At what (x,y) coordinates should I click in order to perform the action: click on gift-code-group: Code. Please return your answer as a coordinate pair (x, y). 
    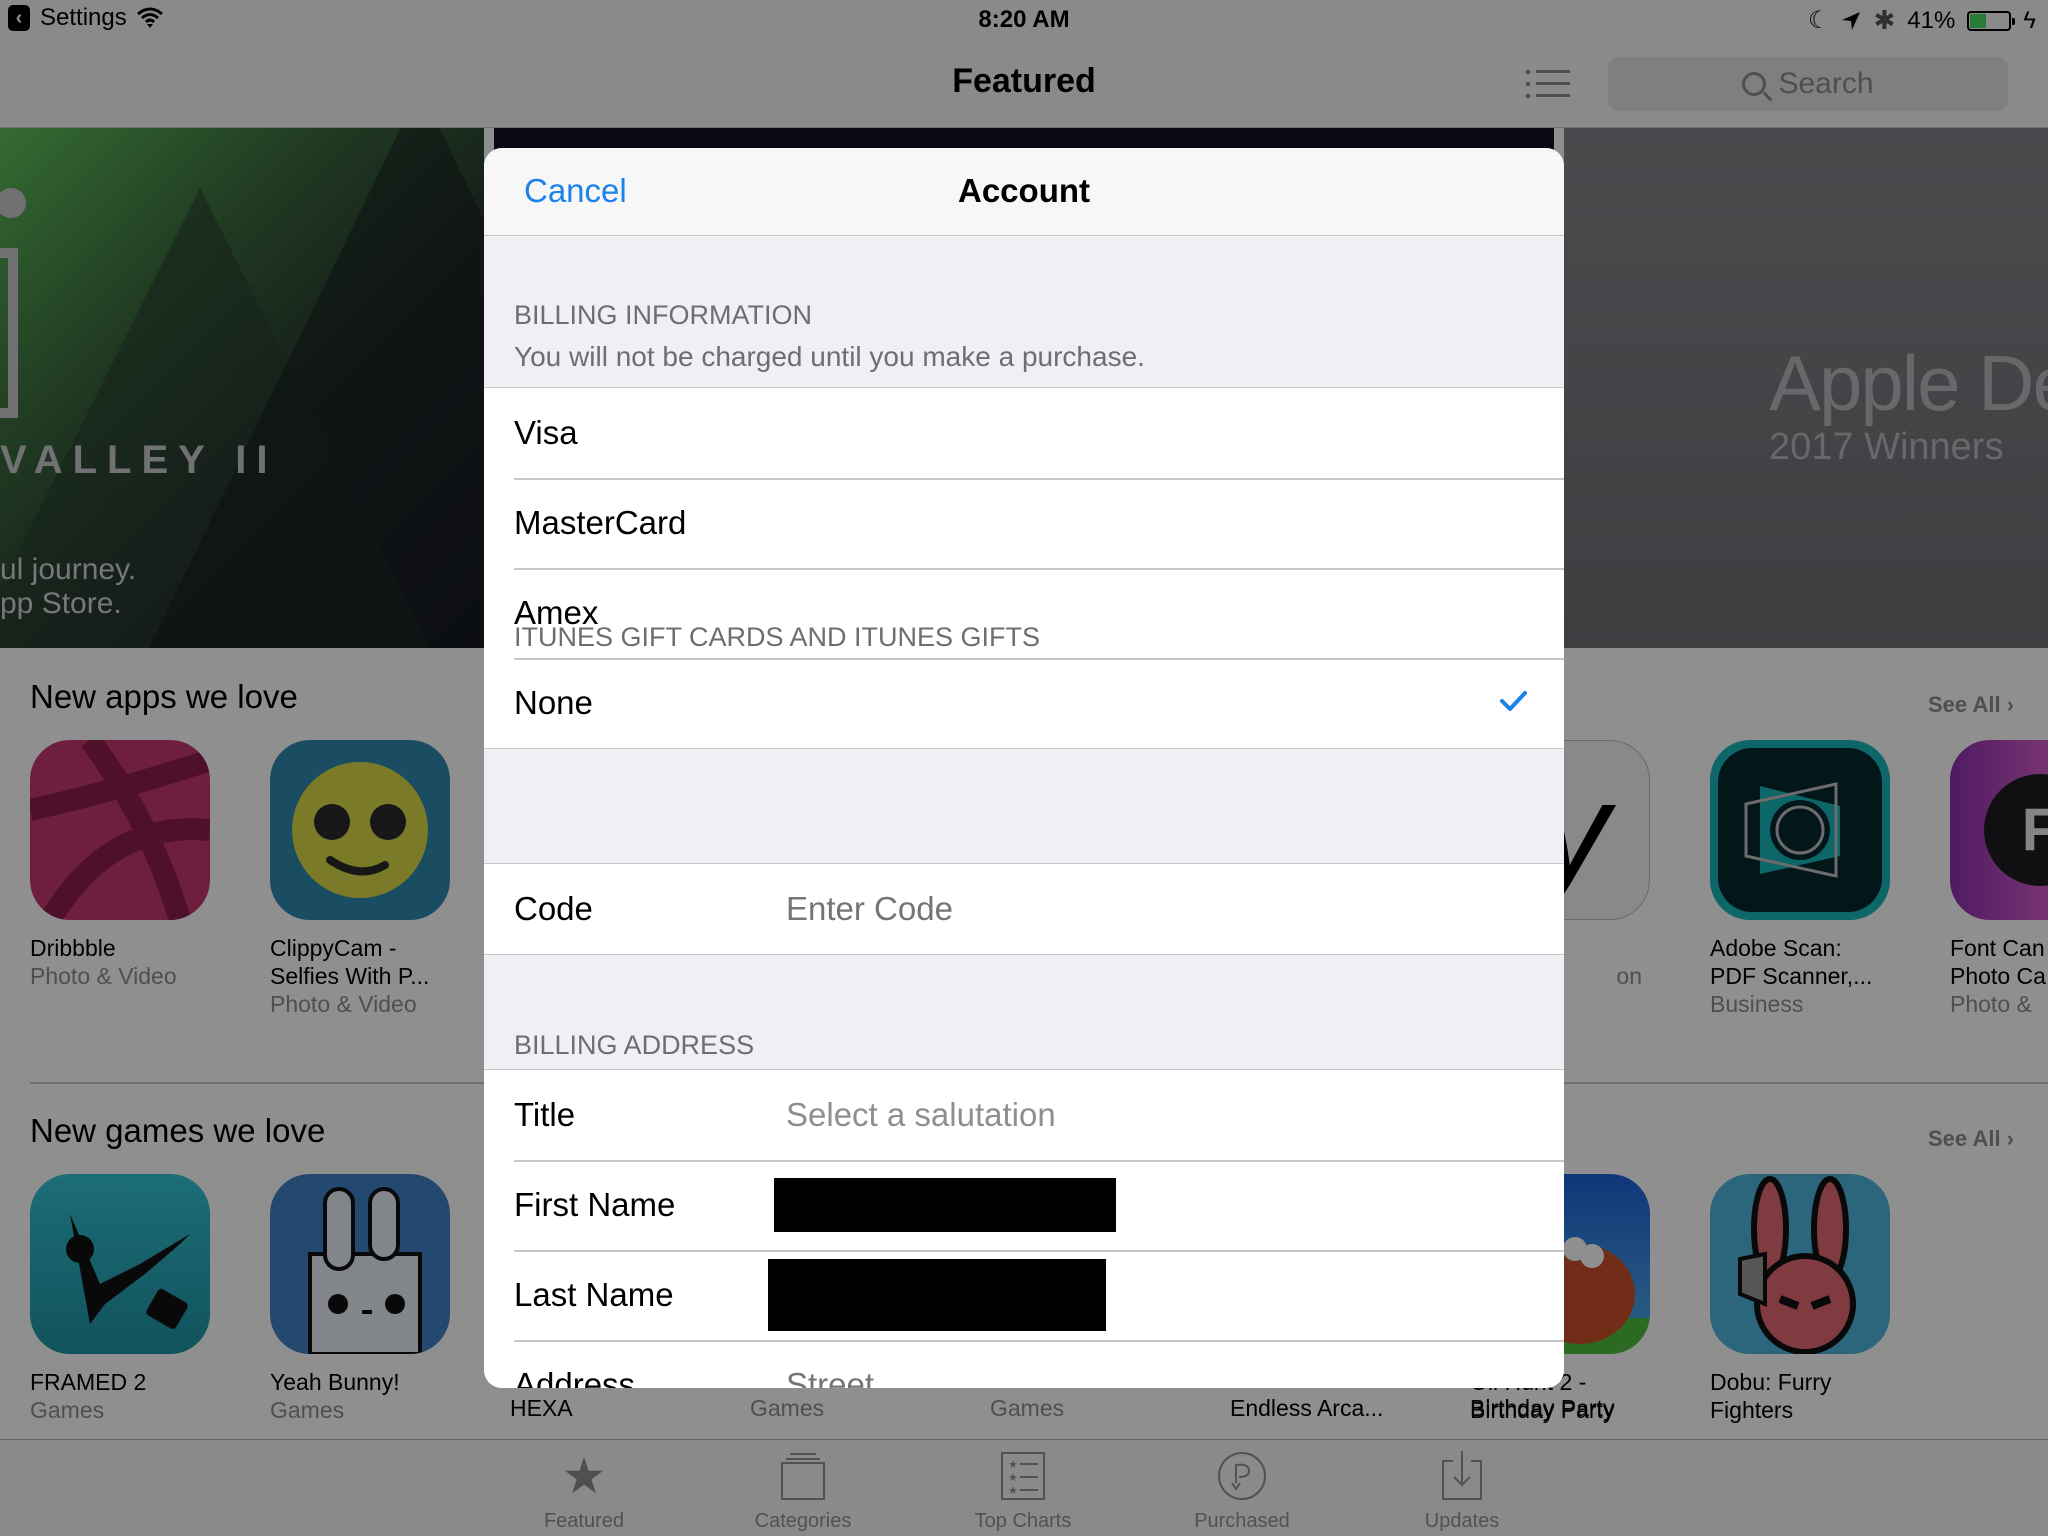
    Looking at the image, I should click on (1024, 909).